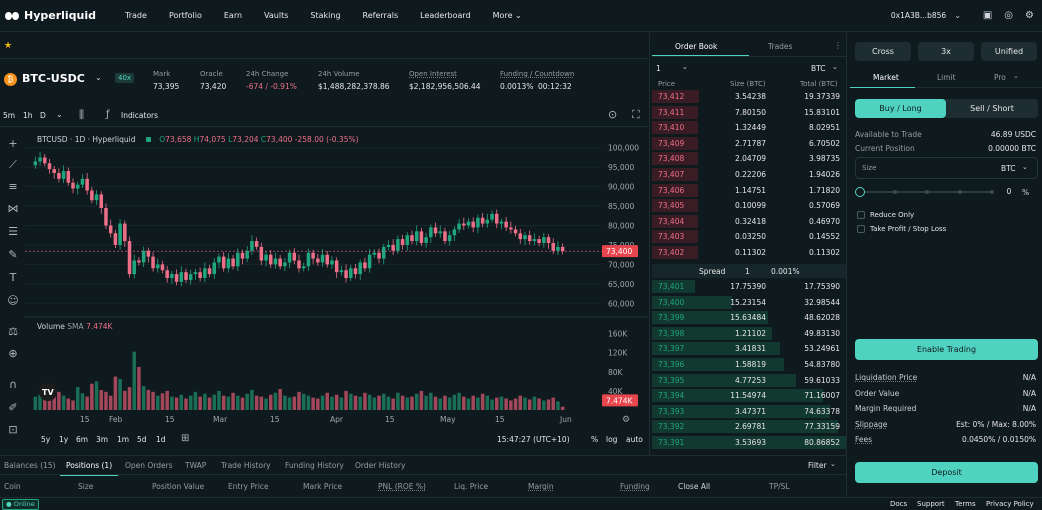 The height and width of the screenshot is (510, 1042). What do you see at coordinates (886, 77) in the screenshot?
I see `tab-market: Market` at bounding box center [886, 77].